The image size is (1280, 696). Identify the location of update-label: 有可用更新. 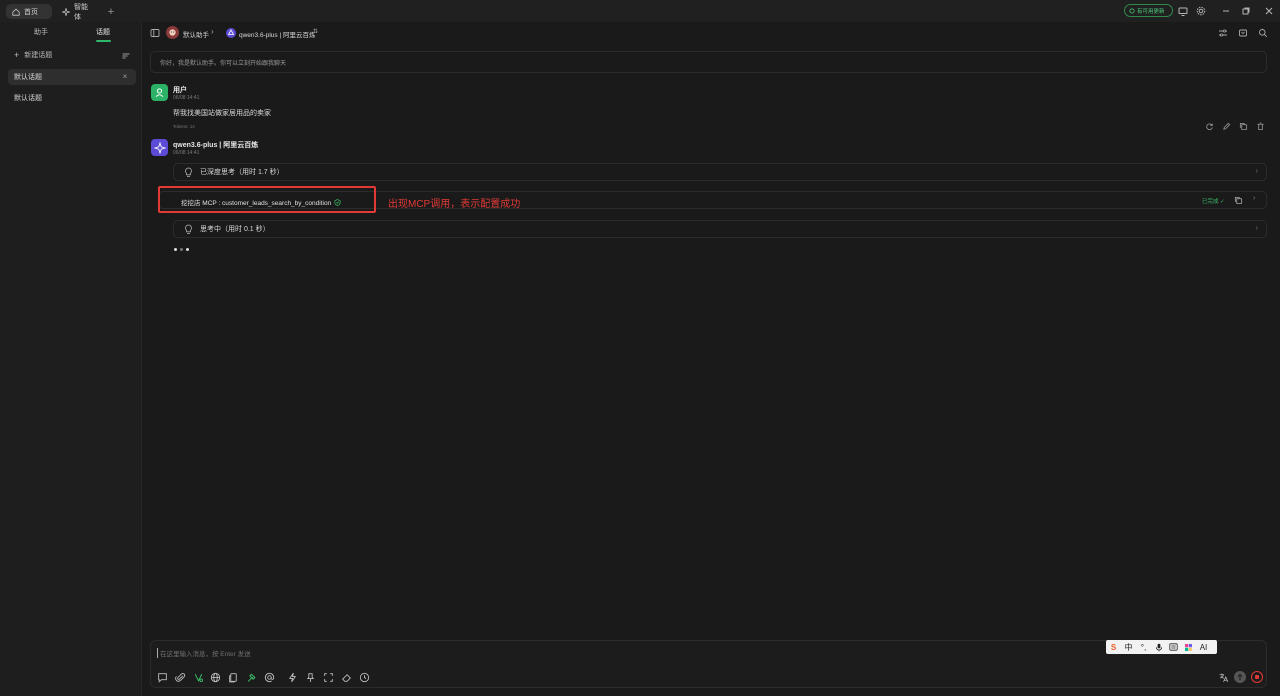
(1151, 11).